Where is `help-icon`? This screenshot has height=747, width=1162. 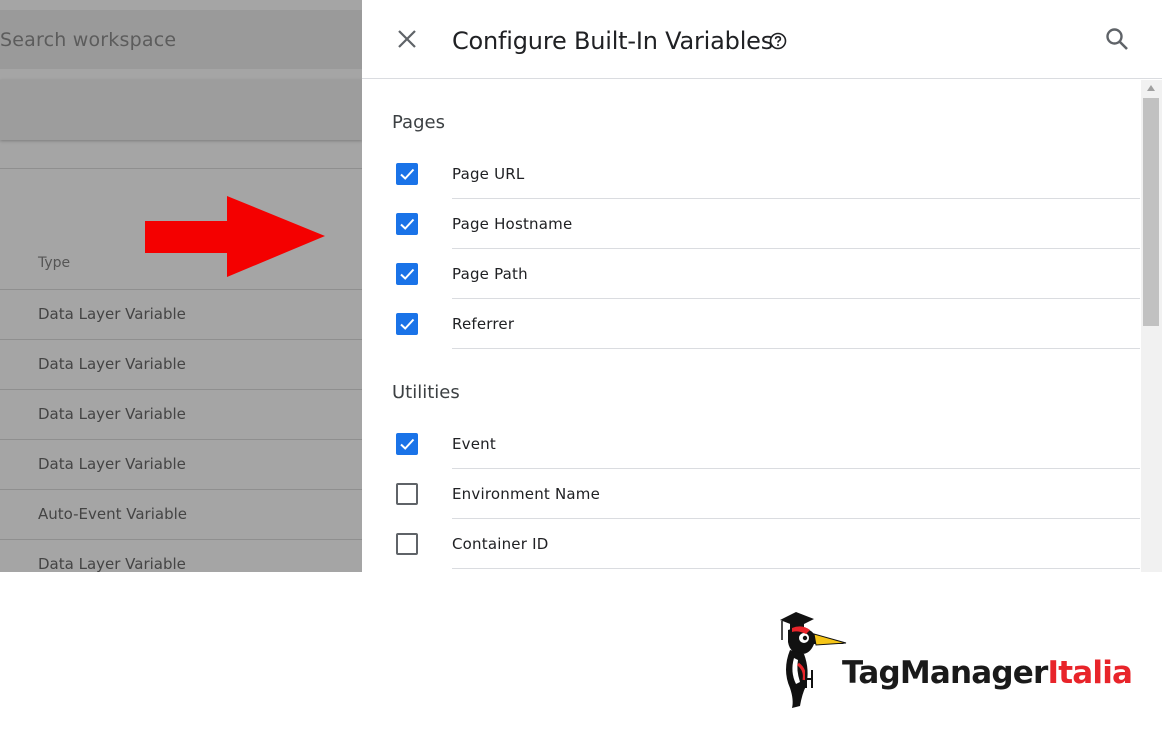
help-icon is located at coordinates (778, 41).